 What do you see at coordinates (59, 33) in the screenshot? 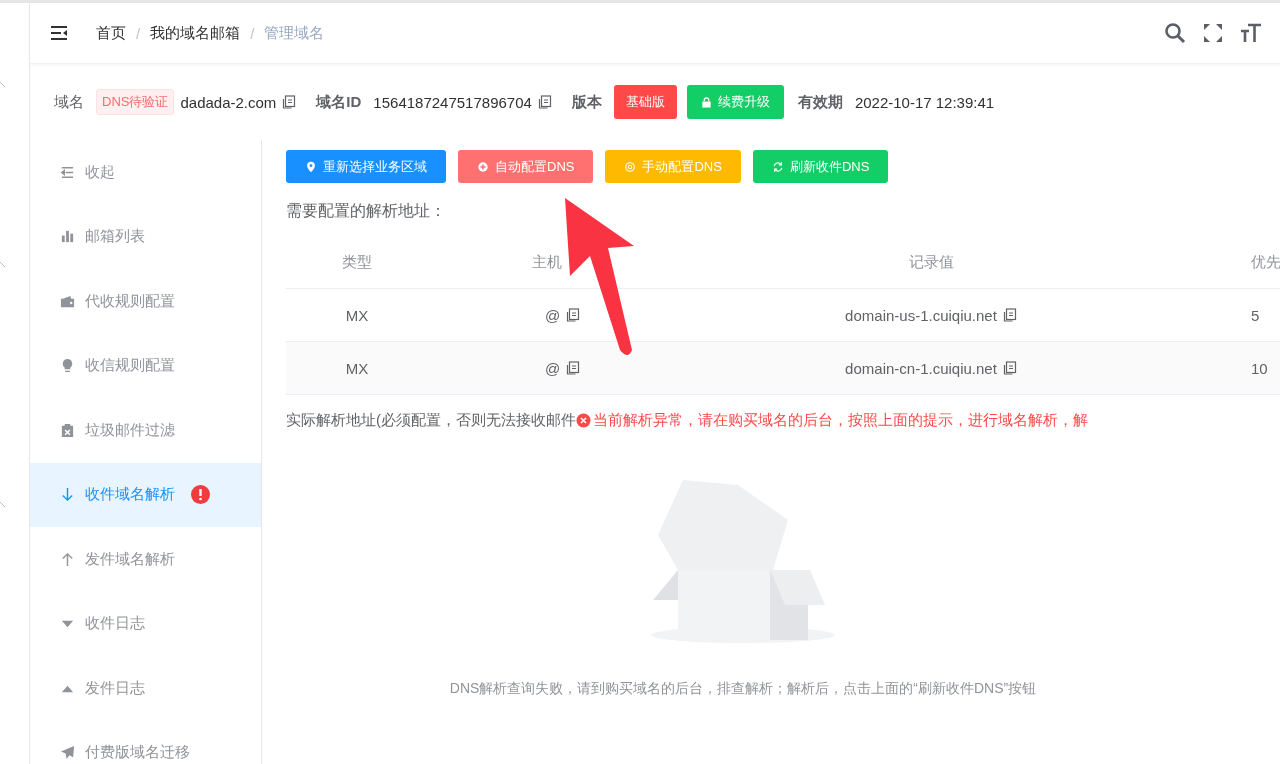
I see `menu-icon` at bounding box center [59, 33].